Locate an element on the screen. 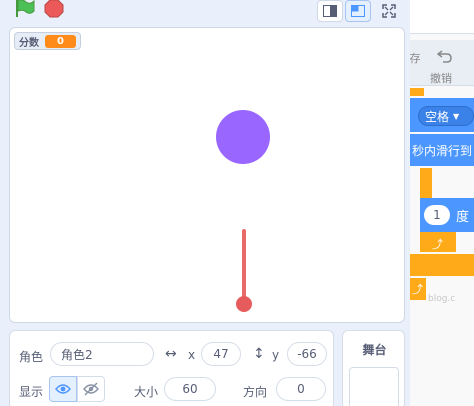  direction-label: 方向 is located at coordinates (255, 392).